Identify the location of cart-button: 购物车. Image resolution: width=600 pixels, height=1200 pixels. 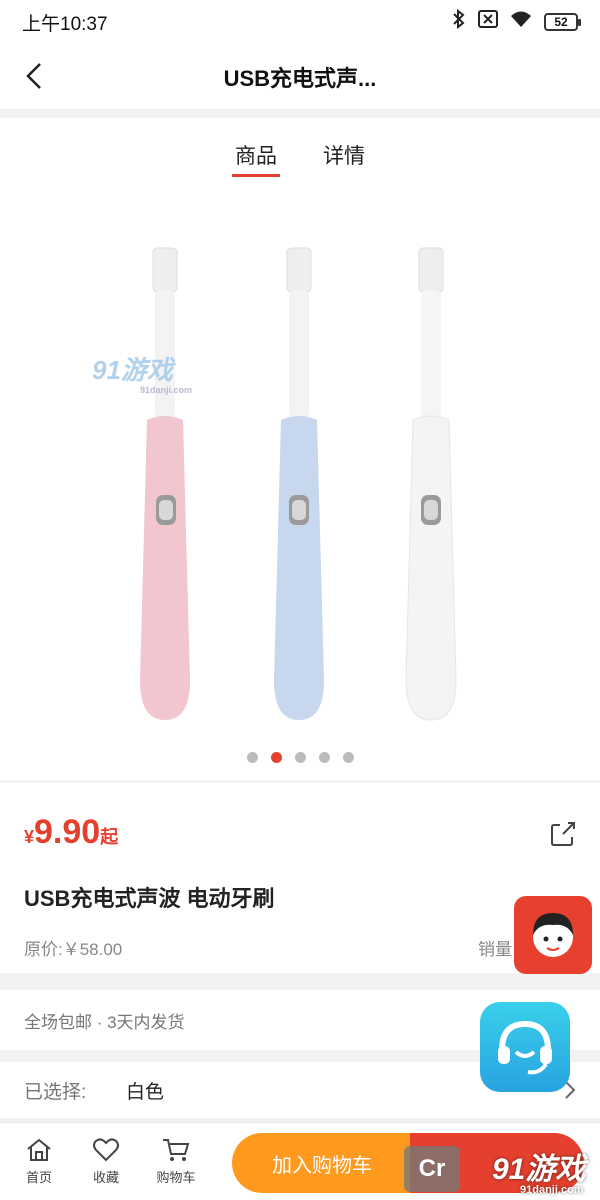
(176, 1161).